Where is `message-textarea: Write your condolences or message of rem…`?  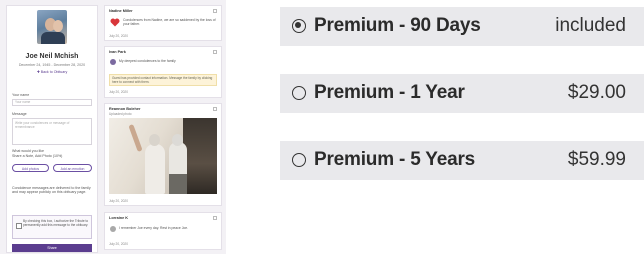
message-textarea: Write your condolences or message of rem… is located at coordinates (52, 131).